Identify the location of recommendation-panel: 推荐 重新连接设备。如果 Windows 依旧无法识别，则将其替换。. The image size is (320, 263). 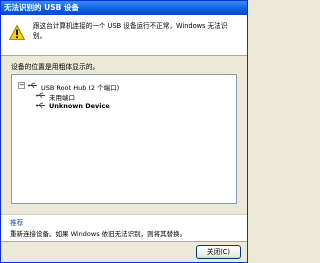
(124, 228).